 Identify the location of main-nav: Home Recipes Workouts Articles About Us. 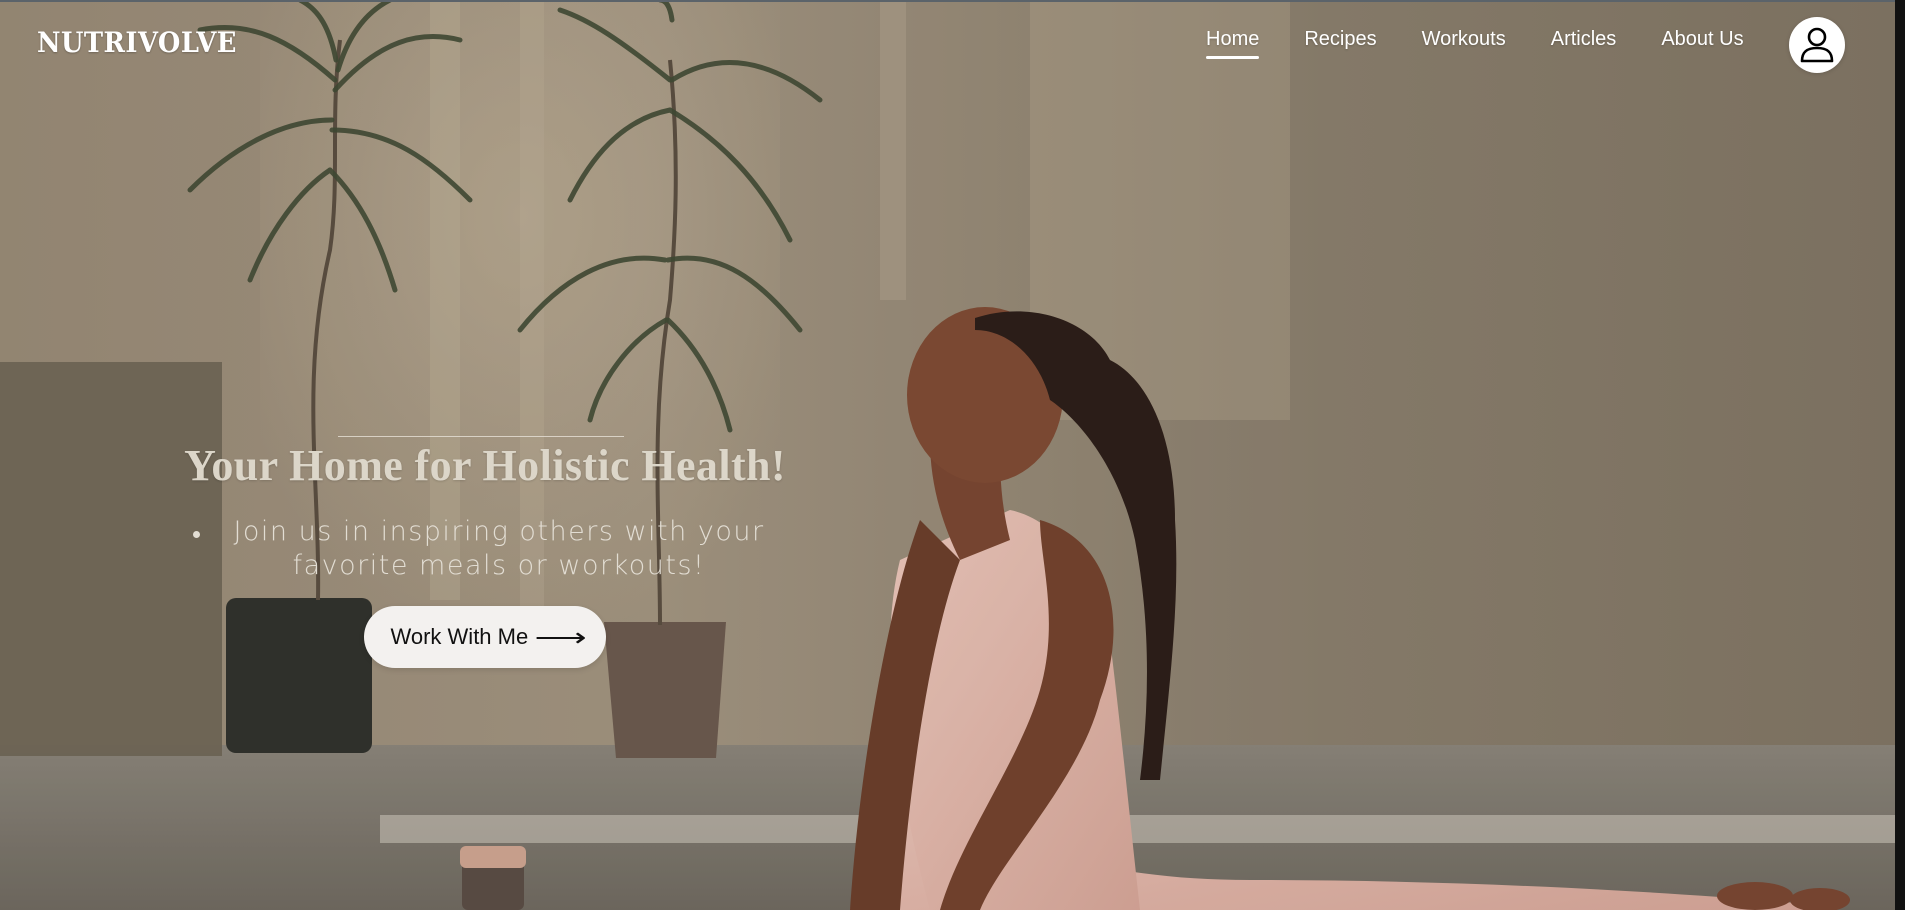
(1497, 43).